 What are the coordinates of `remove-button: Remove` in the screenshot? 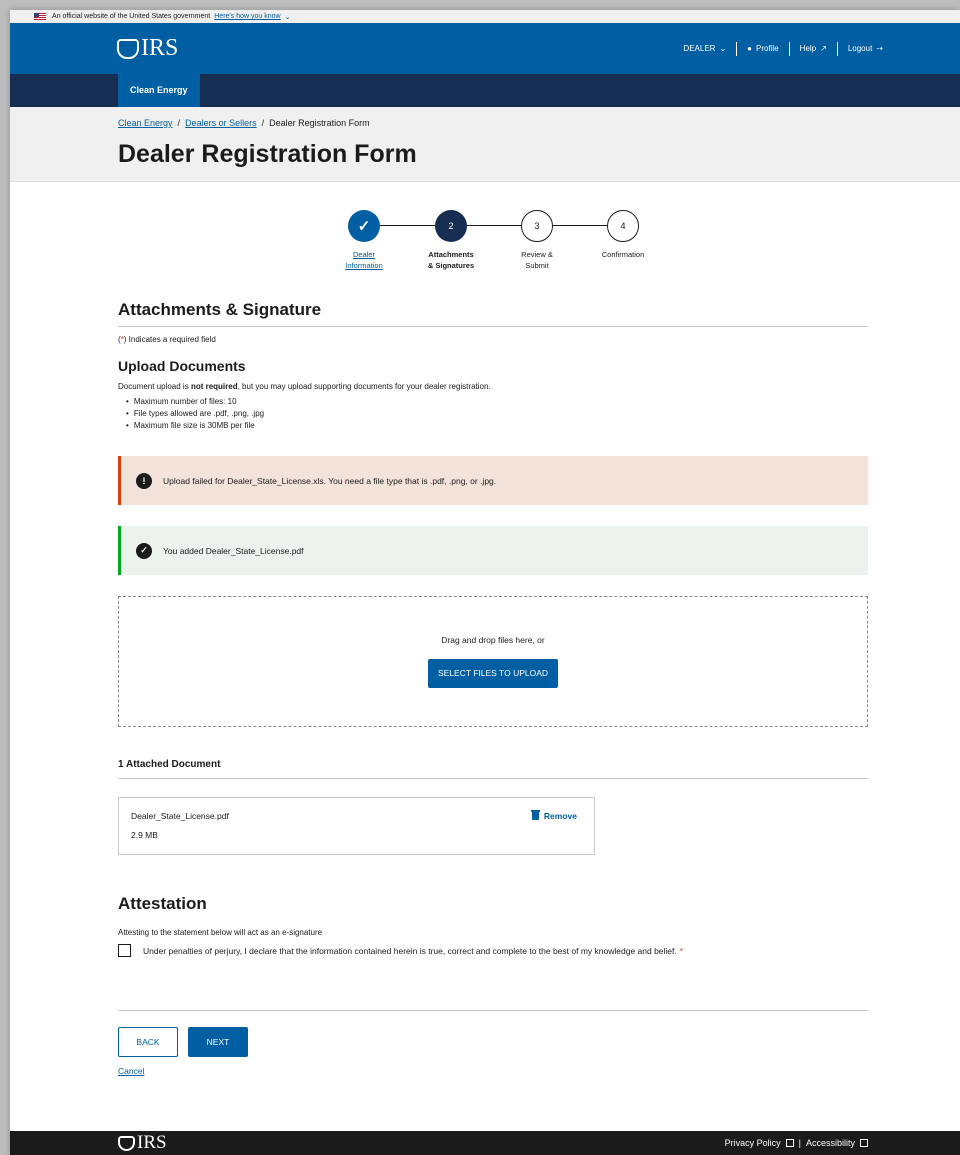 It's located at (553, 815).